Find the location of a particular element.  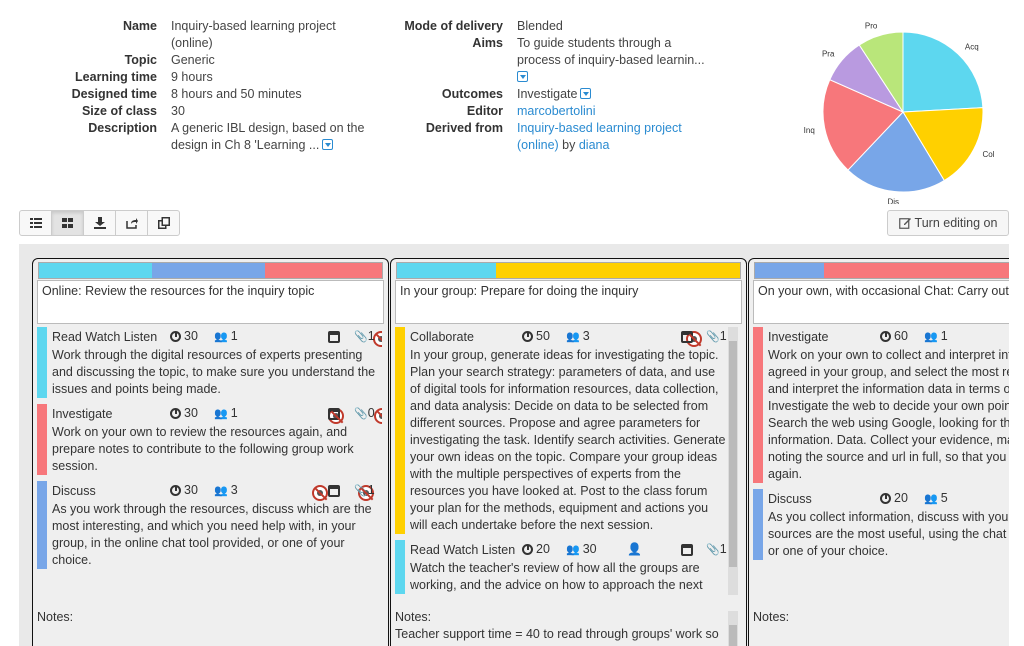

notes-scrollbar is located at coordinates (733, 628).